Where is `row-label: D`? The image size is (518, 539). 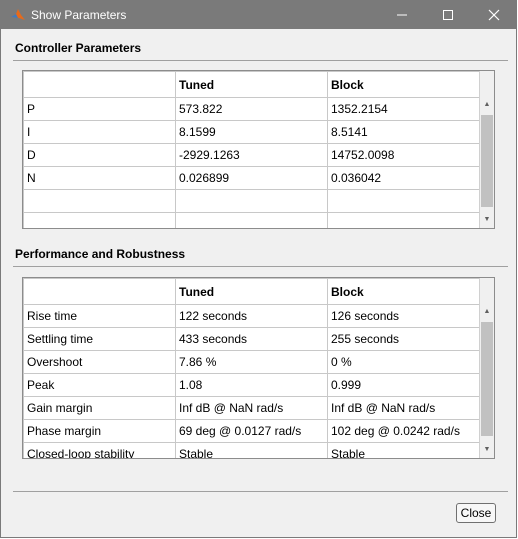
row-label: D is located at coordinates (99, 155).